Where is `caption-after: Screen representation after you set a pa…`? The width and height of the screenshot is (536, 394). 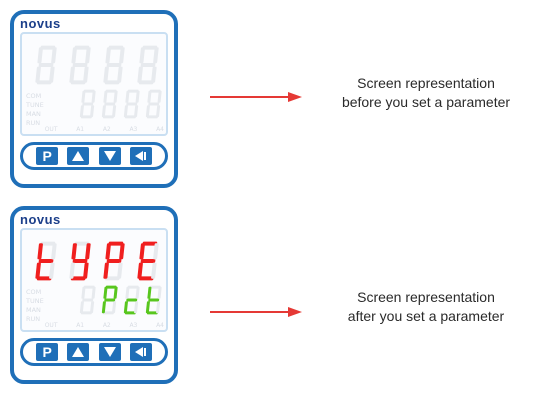 caption-after: Screen representation after you set a pa… is located at coordinates (426, 307).